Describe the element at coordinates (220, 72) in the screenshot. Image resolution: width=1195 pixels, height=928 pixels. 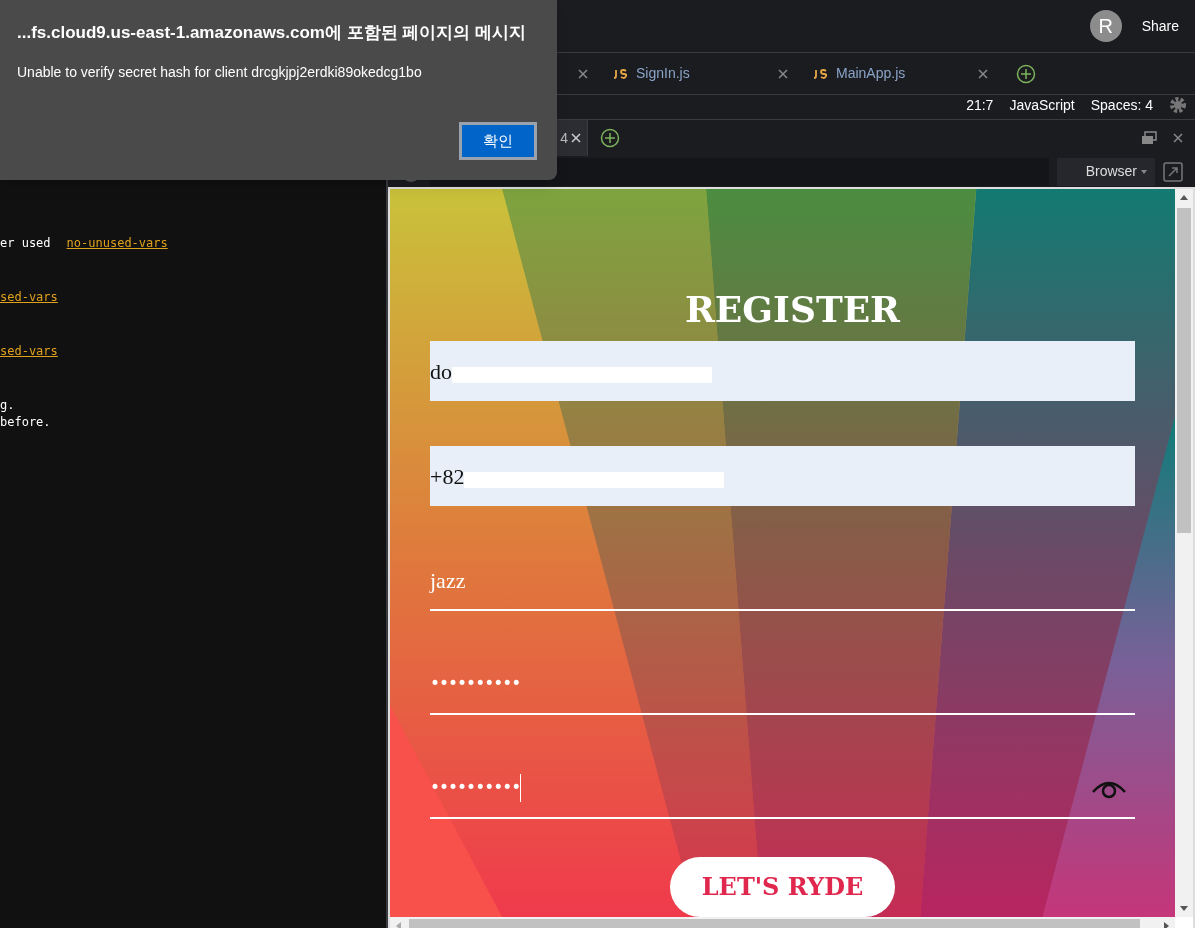
I see `dialog-message: Unable to verify secret hash for client drcgkjpj2erdki89okedcg1bo` at that location.